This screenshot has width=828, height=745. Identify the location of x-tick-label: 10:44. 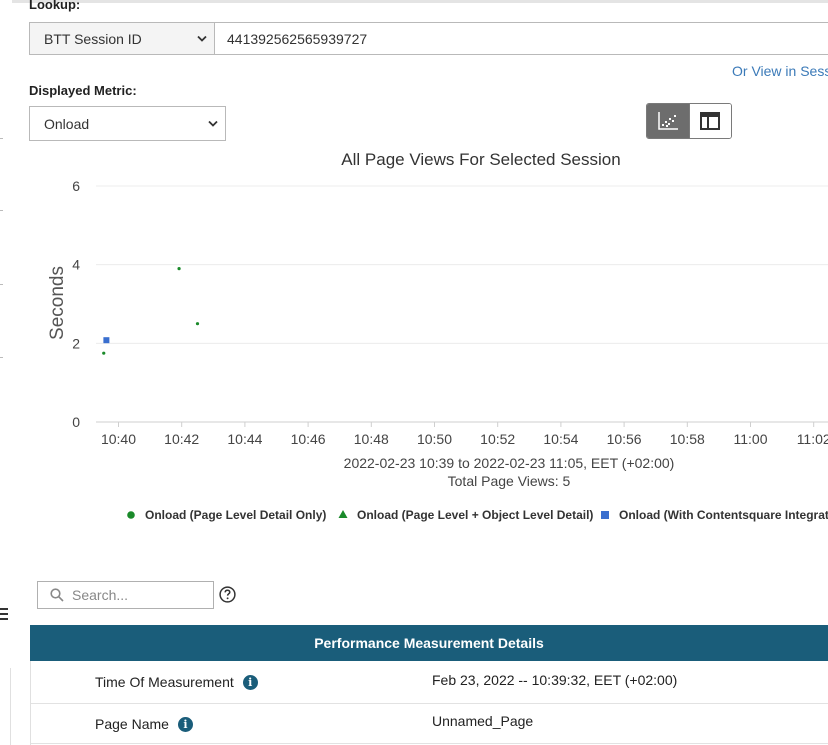
(244, 439).